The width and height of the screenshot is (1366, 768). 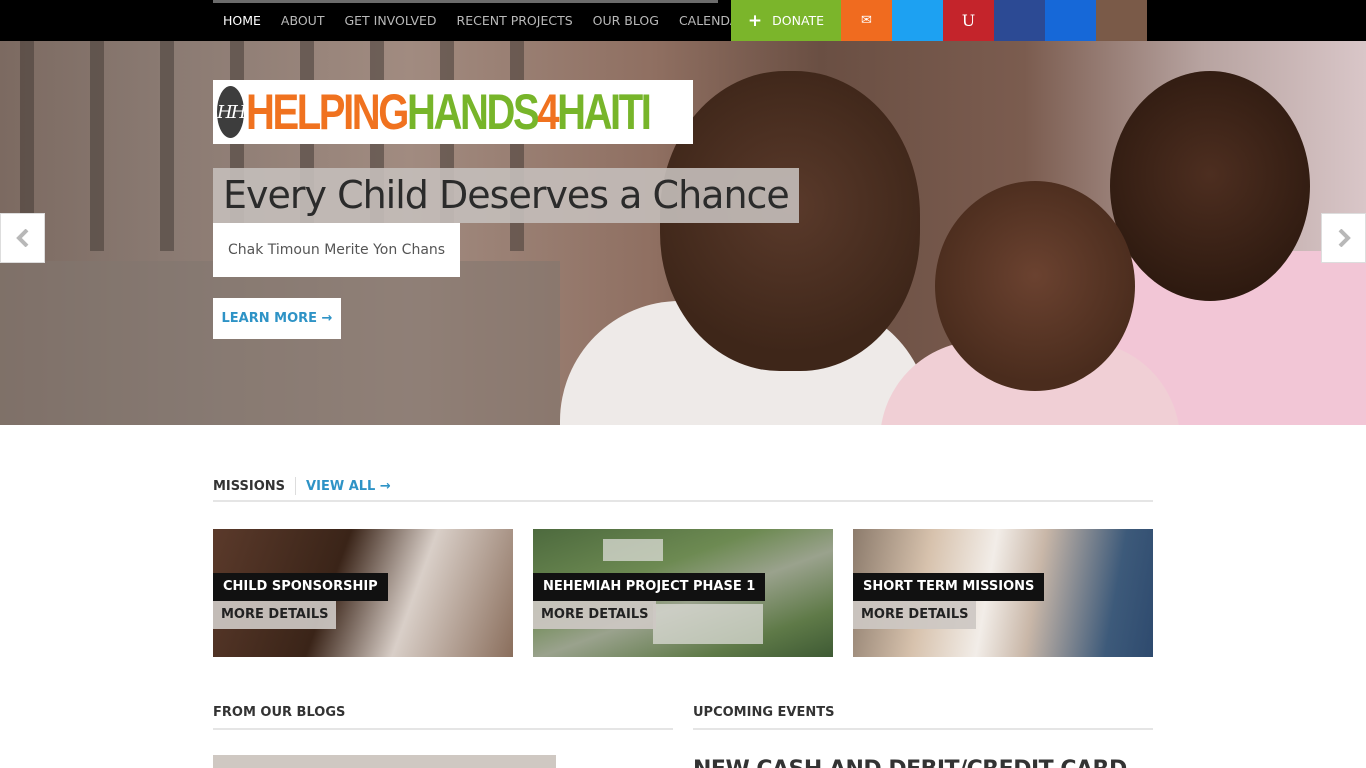 I want to click on logo-word-hands: HANDS, so click(x=473, y=112).